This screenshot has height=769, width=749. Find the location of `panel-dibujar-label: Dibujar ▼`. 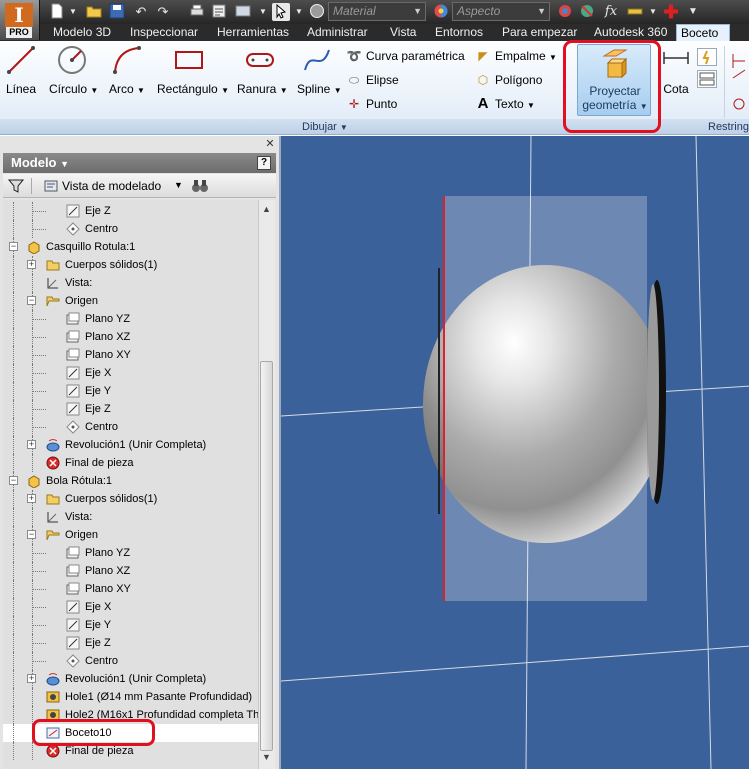

panel-dibujar-label: Dibujar ▼ is located at coordinates (325, 127).